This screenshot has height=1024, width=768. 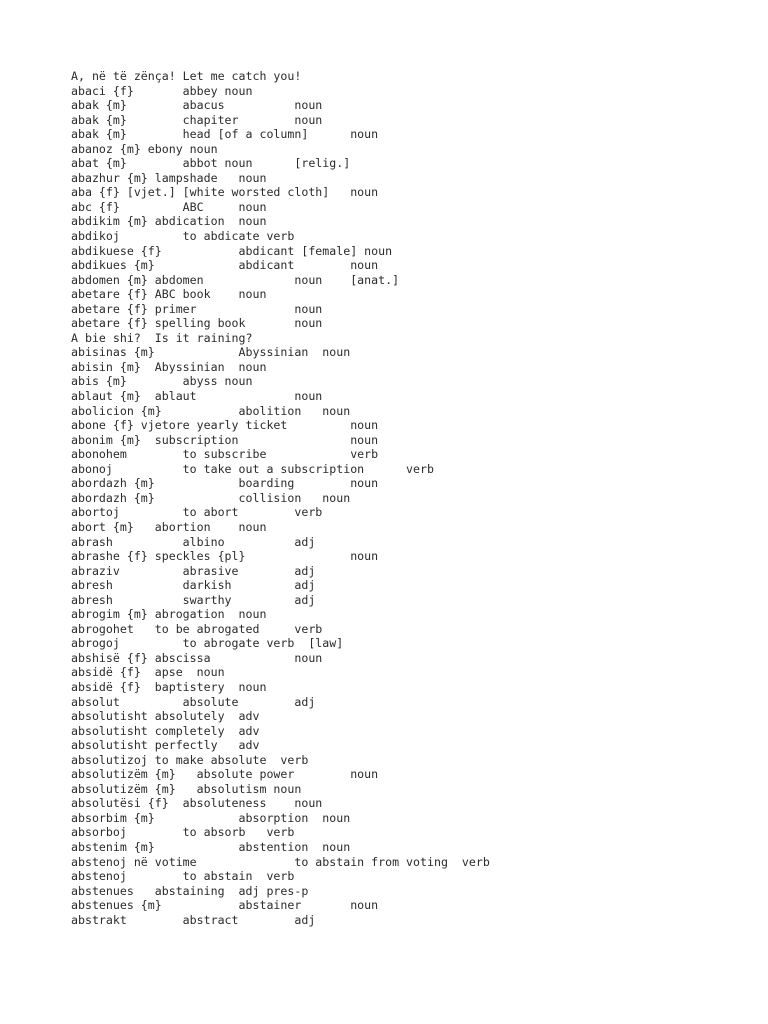 What do you see at coordinates (148, 672) in the screenshot?
I see `dictionary-entry-line: absidë {f} apse noun` at bounding box center [148, 672].